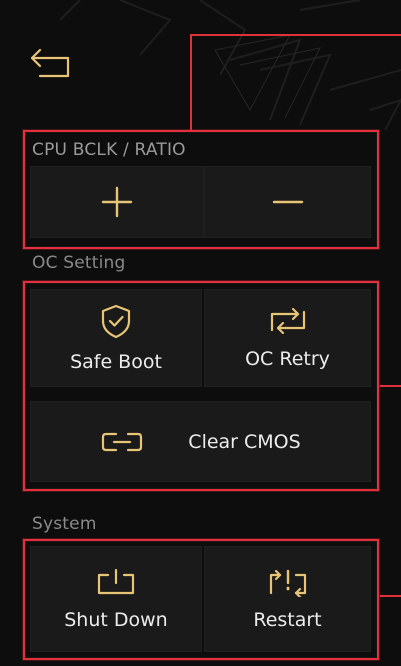 The height and width of the screenshot is (666, 401). What do you see at coordinates (109, 150) in the screenshot?
I see `cpu-ratio-title: CPU BCLK / RATIO` at bounding box center [109, 150].